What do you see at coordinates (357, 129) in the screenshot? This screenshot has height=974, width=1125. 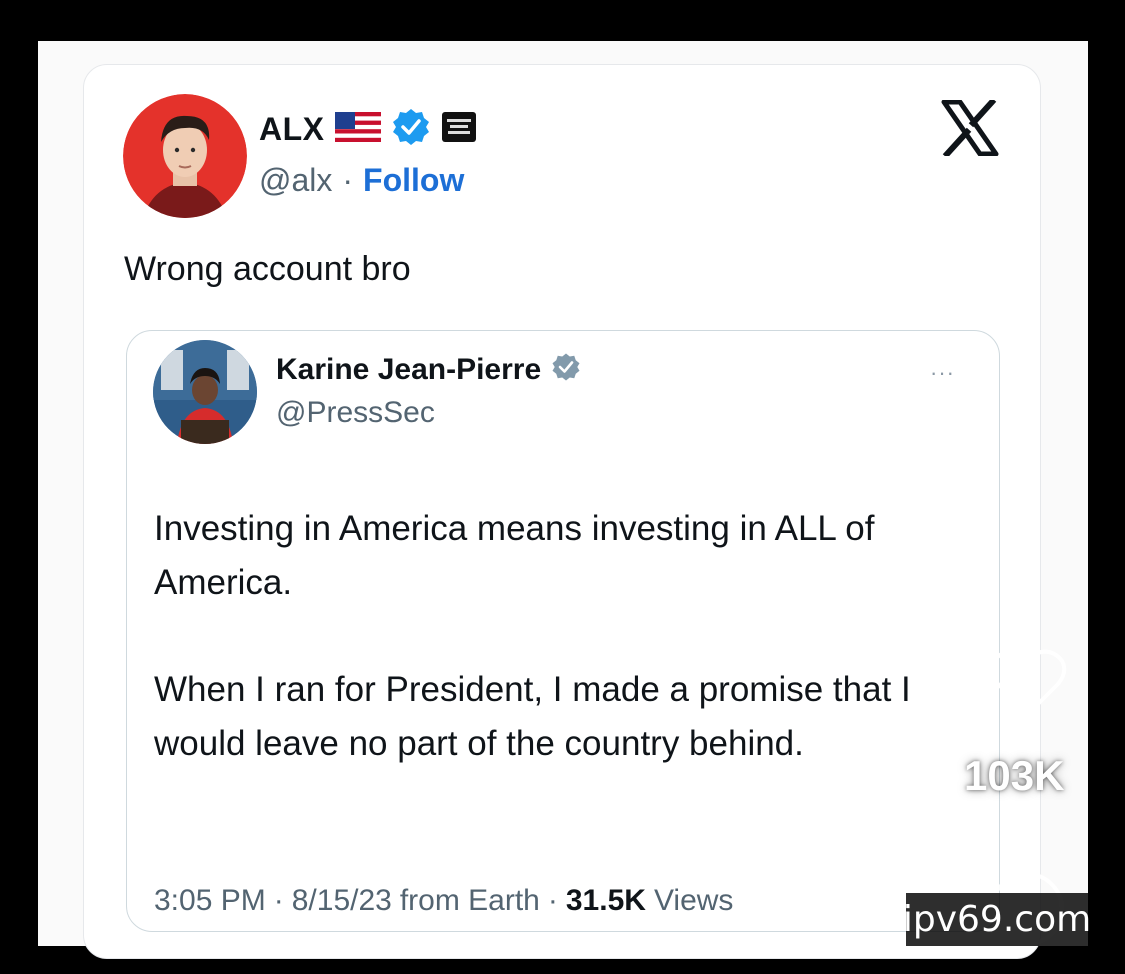 I see `us-flag-icon` at bounding box center [357, 129].